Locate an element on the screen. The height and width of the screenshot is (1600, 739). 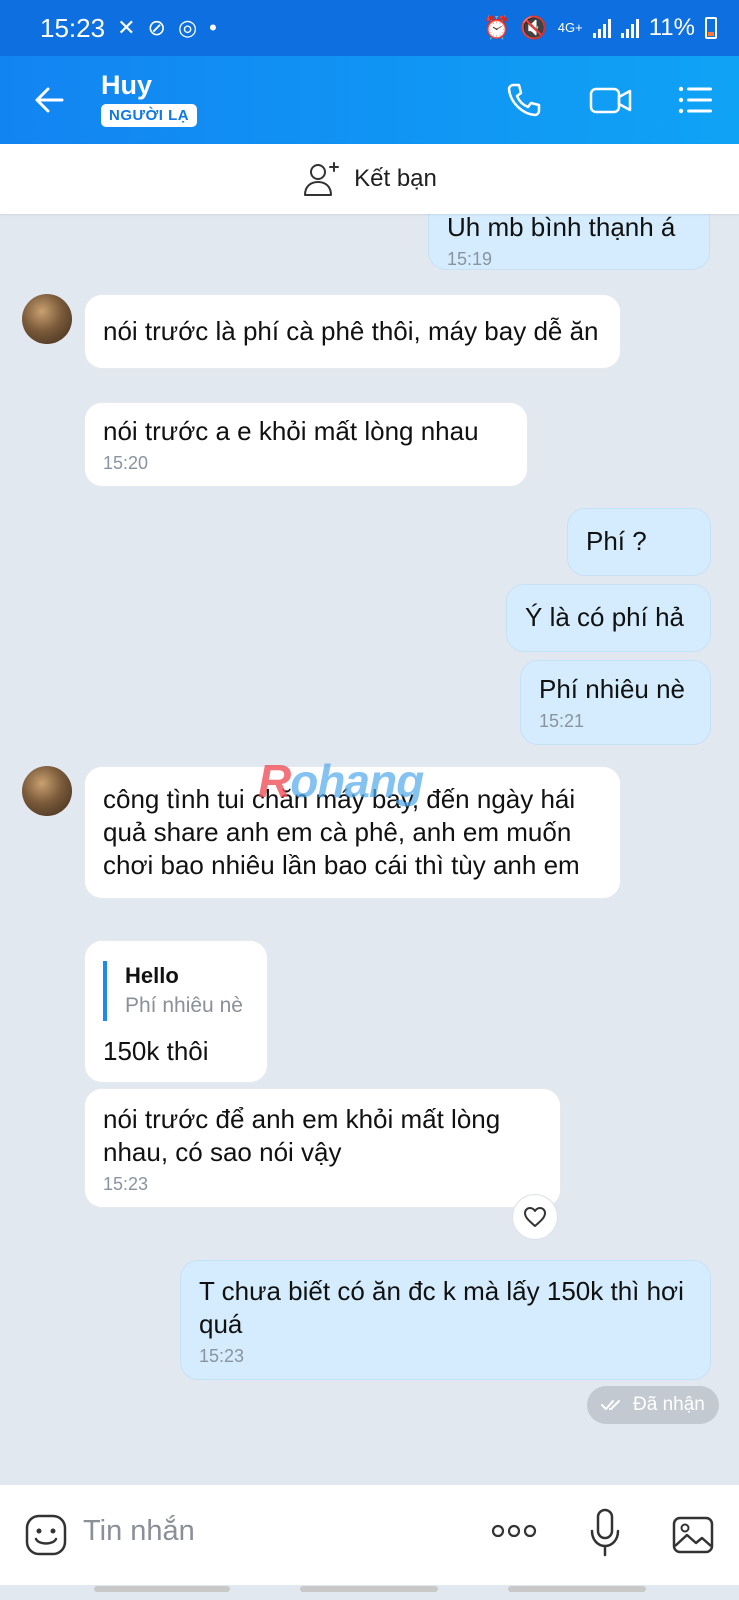
message-text: Ý là có phí hả is located at coordinates (604, 617).